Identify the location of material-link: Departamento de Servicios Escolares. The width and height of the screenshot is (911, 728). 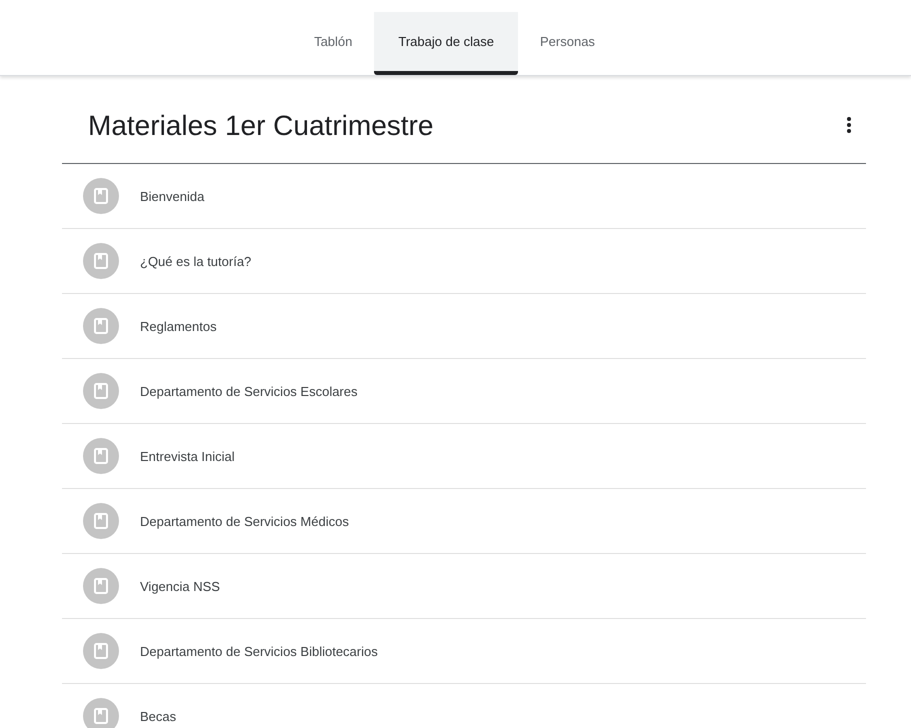
(249, 391).